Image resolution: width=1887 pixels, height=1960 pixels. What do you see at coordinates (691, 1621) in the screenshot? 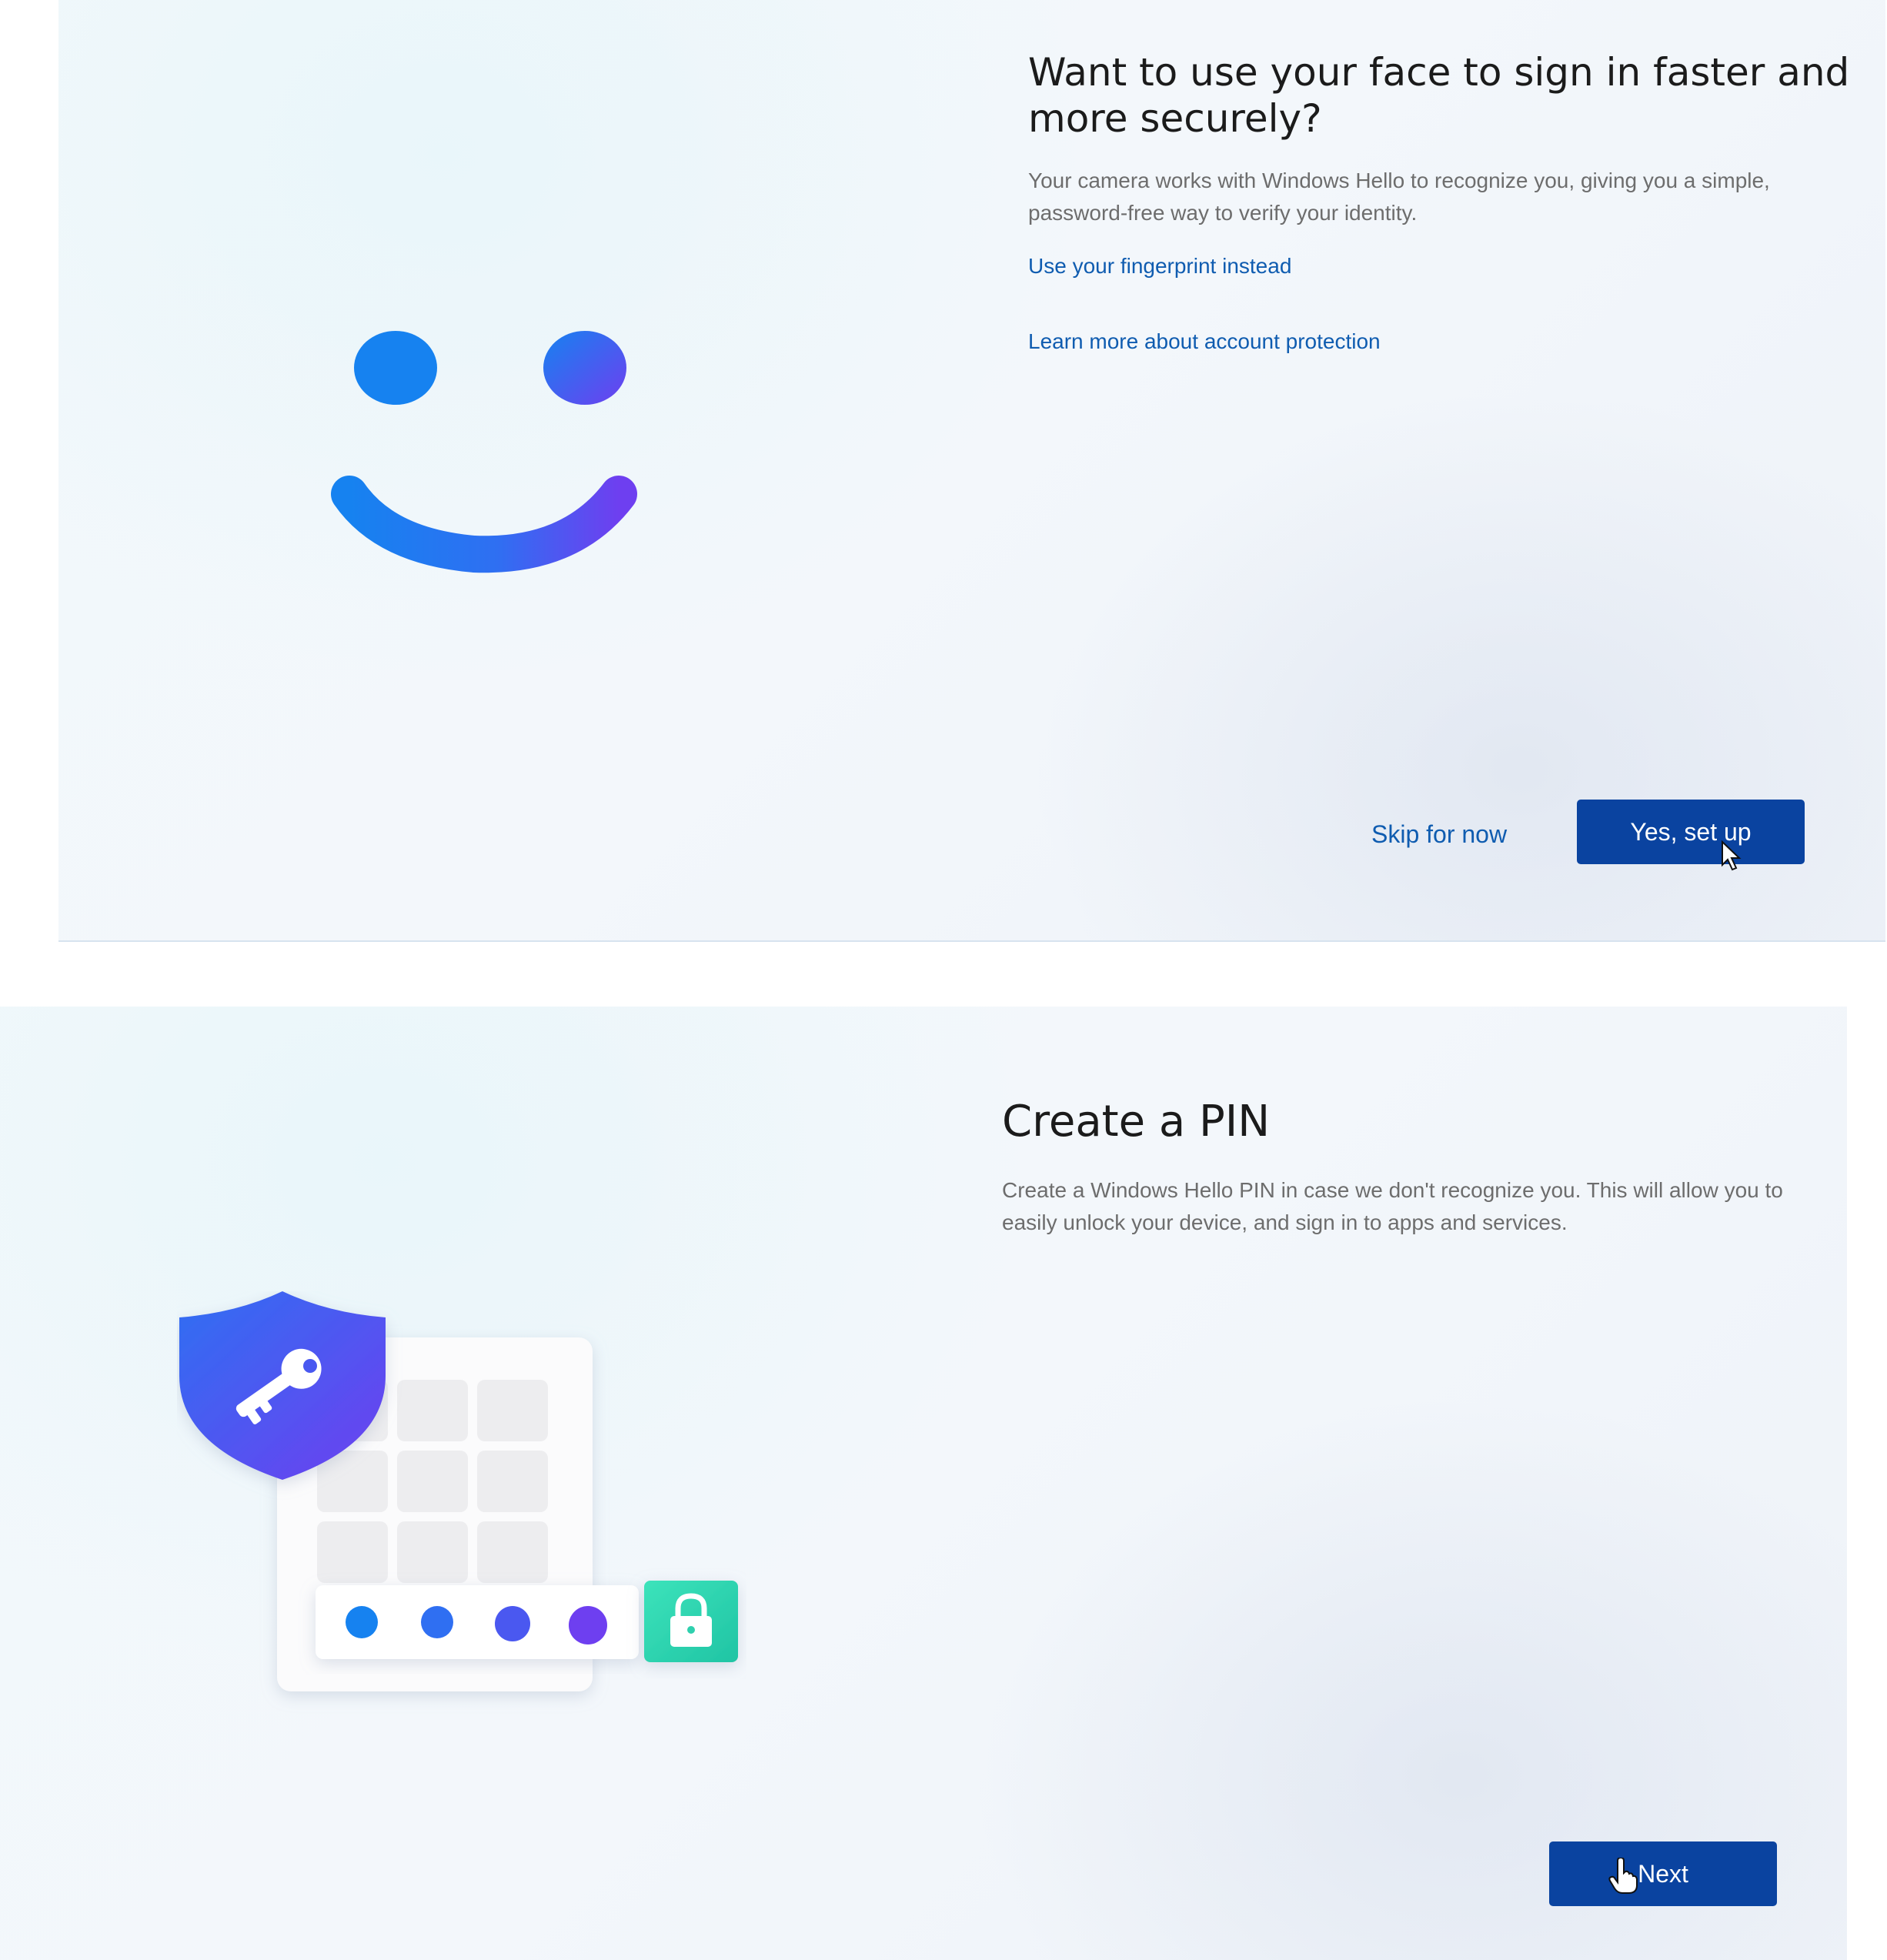
I see `lock-icon` at bounding box center [691, 1621].